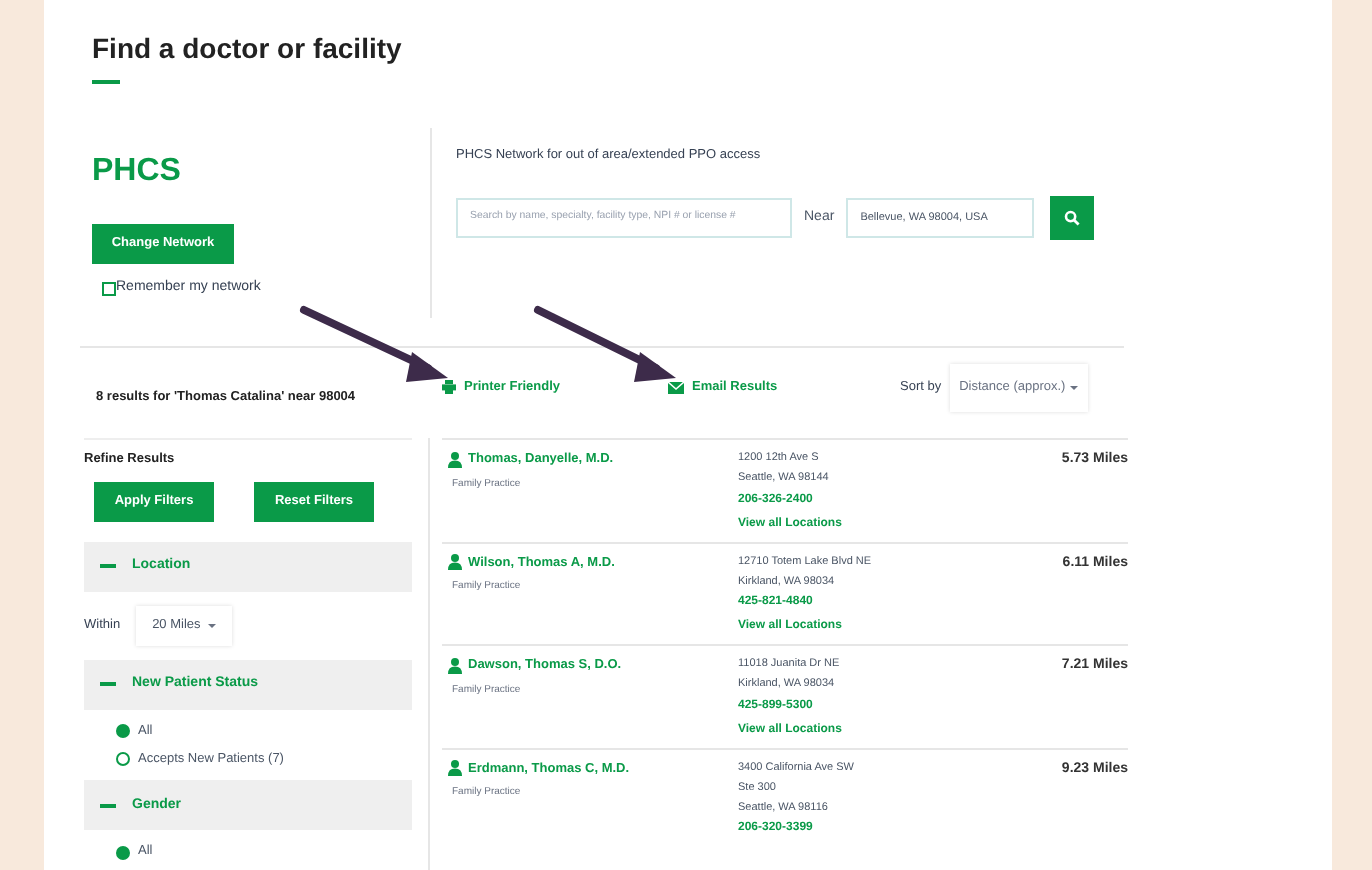 The image size is (1372, 870). I want to click on arrow-annotation, so click(605, 344).